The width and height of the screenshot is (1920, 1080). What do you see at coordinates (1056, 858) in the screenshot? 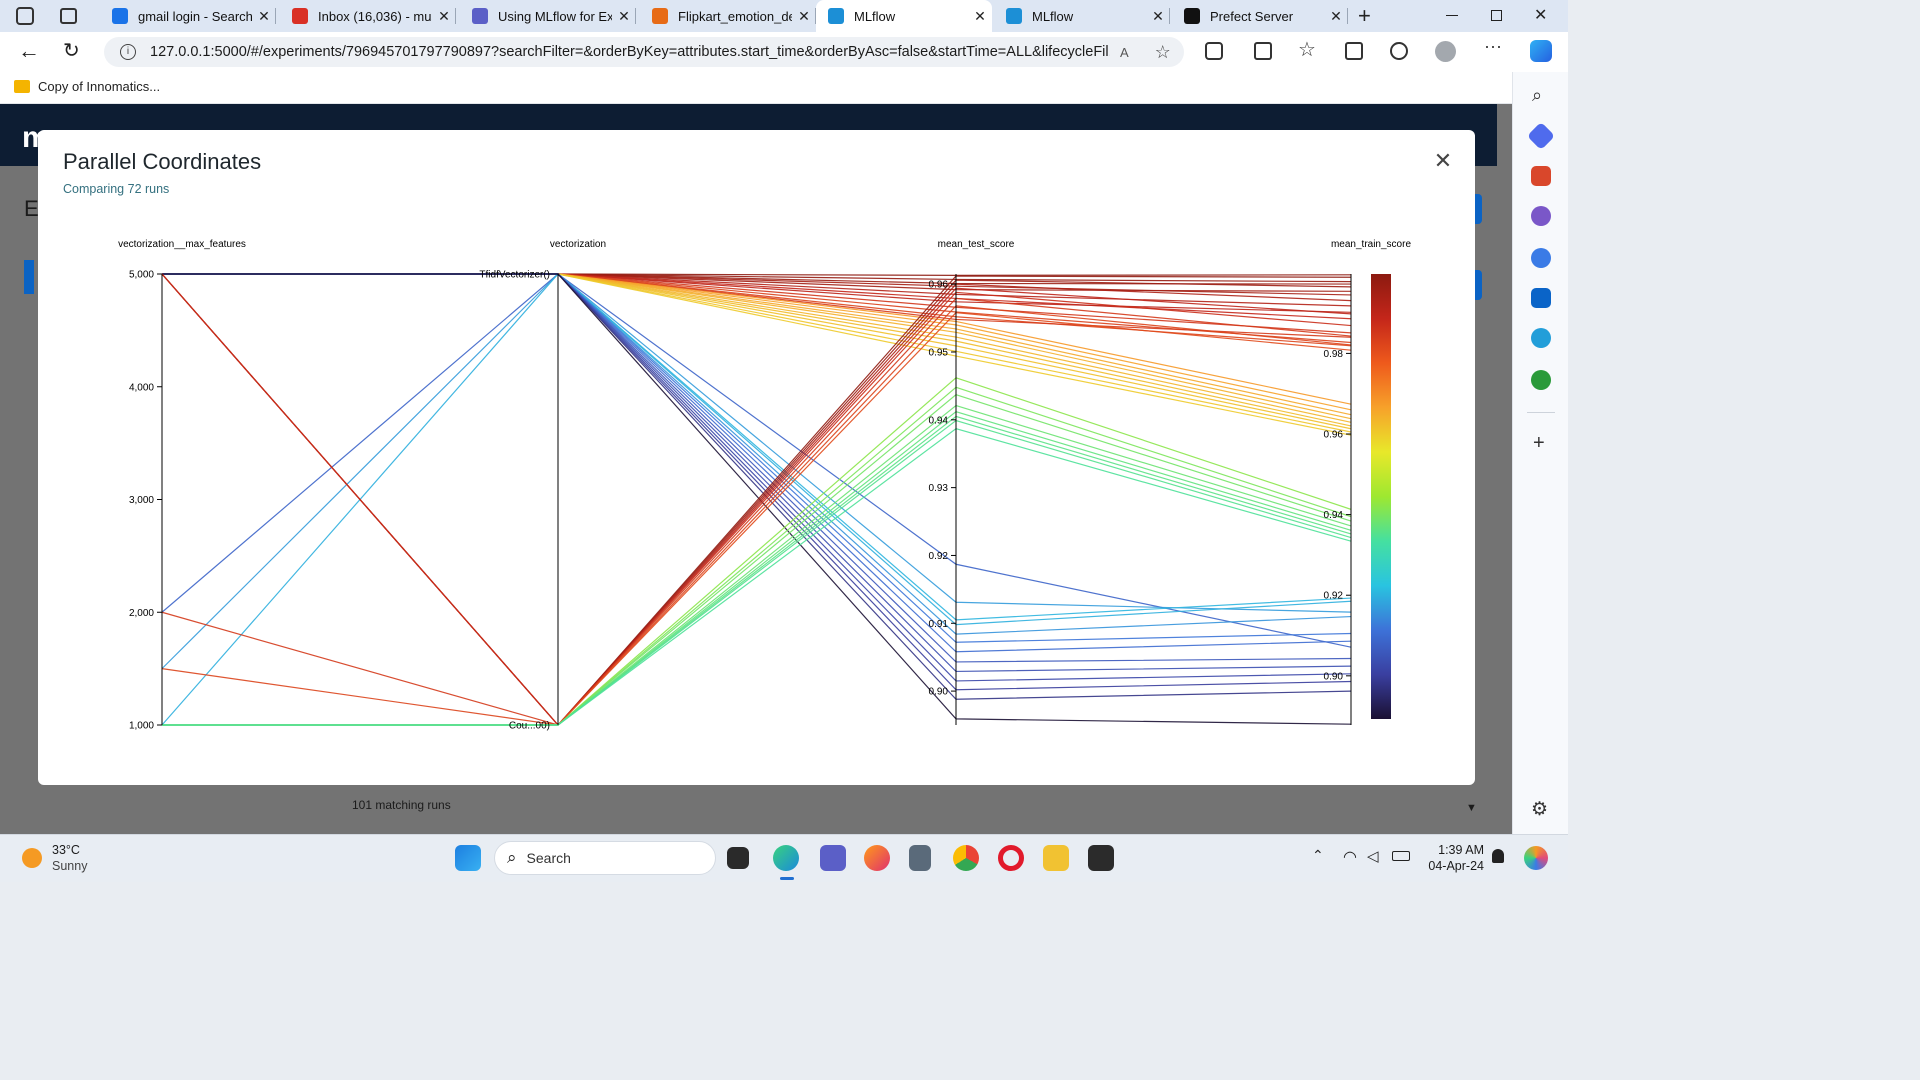
I see `file-explorer-icon` at bounding box center [1056, 858].